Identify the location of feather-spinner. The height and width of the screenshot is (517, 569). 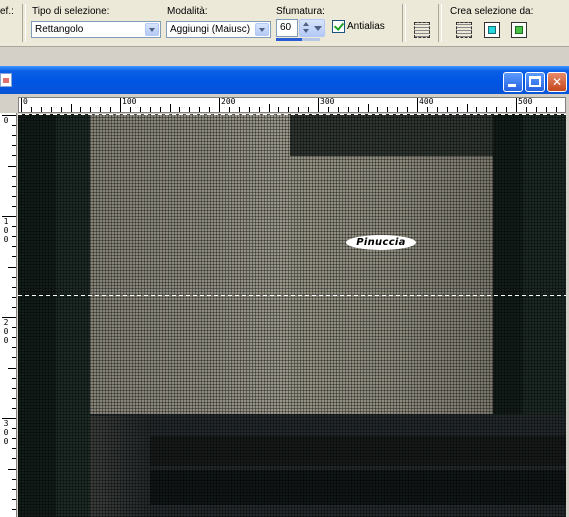
(312, 28).